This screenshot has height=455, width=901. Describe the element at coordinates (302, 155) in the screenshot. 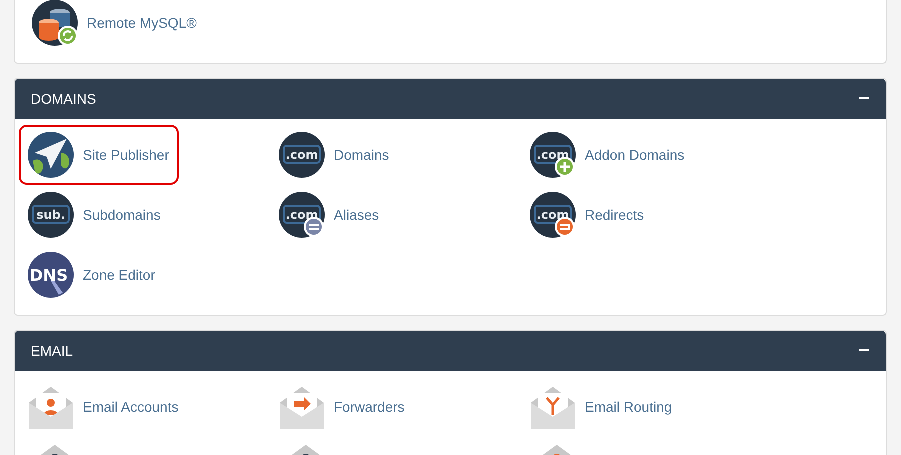

I see `domain-icon: .com` at that location.